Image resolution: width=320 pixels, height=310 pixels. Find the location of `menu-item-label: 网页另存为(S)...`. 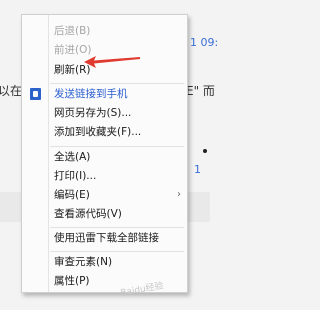

menu-item-label: 网页另存为(S)... is located at coordinates (93, 113).